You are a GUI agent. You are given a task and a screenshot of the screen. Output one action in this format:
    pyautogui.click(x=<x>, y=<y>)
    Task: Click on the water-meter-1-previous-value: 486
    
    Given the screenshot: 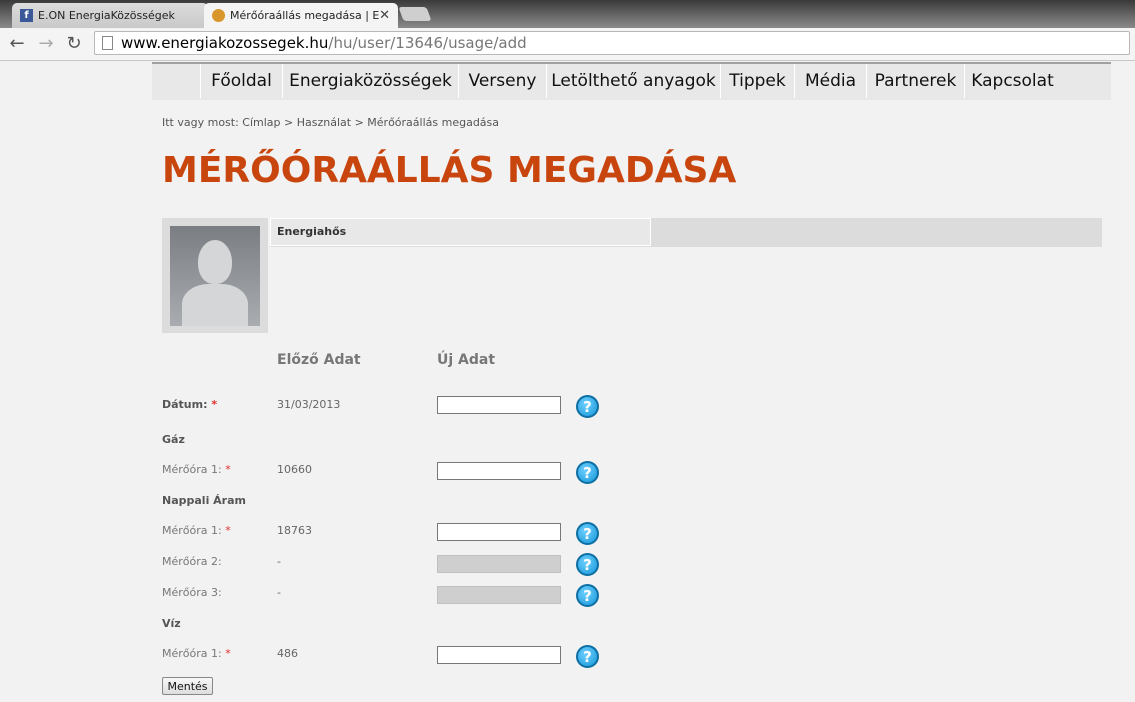 What is the action you would take?
    pyautogui.click(x=287, y=653)
    